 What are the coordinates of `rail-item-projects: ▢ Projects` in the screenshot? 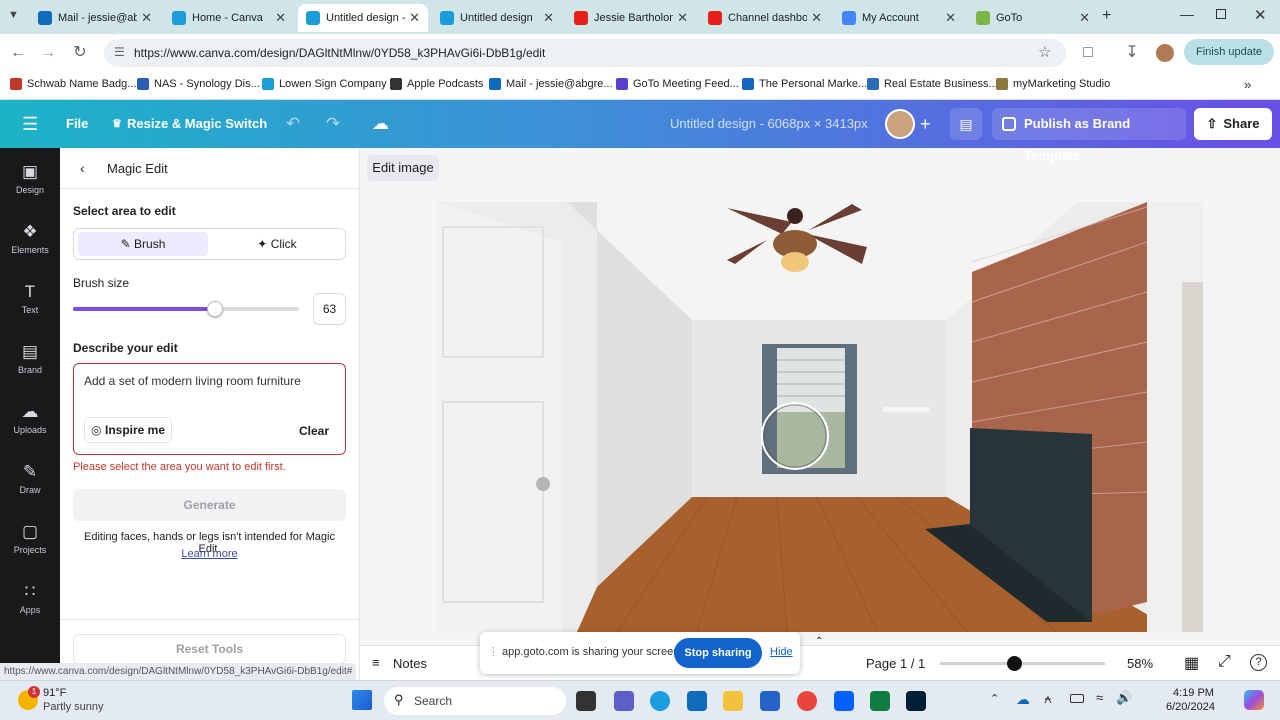 It's located at (30, 538).